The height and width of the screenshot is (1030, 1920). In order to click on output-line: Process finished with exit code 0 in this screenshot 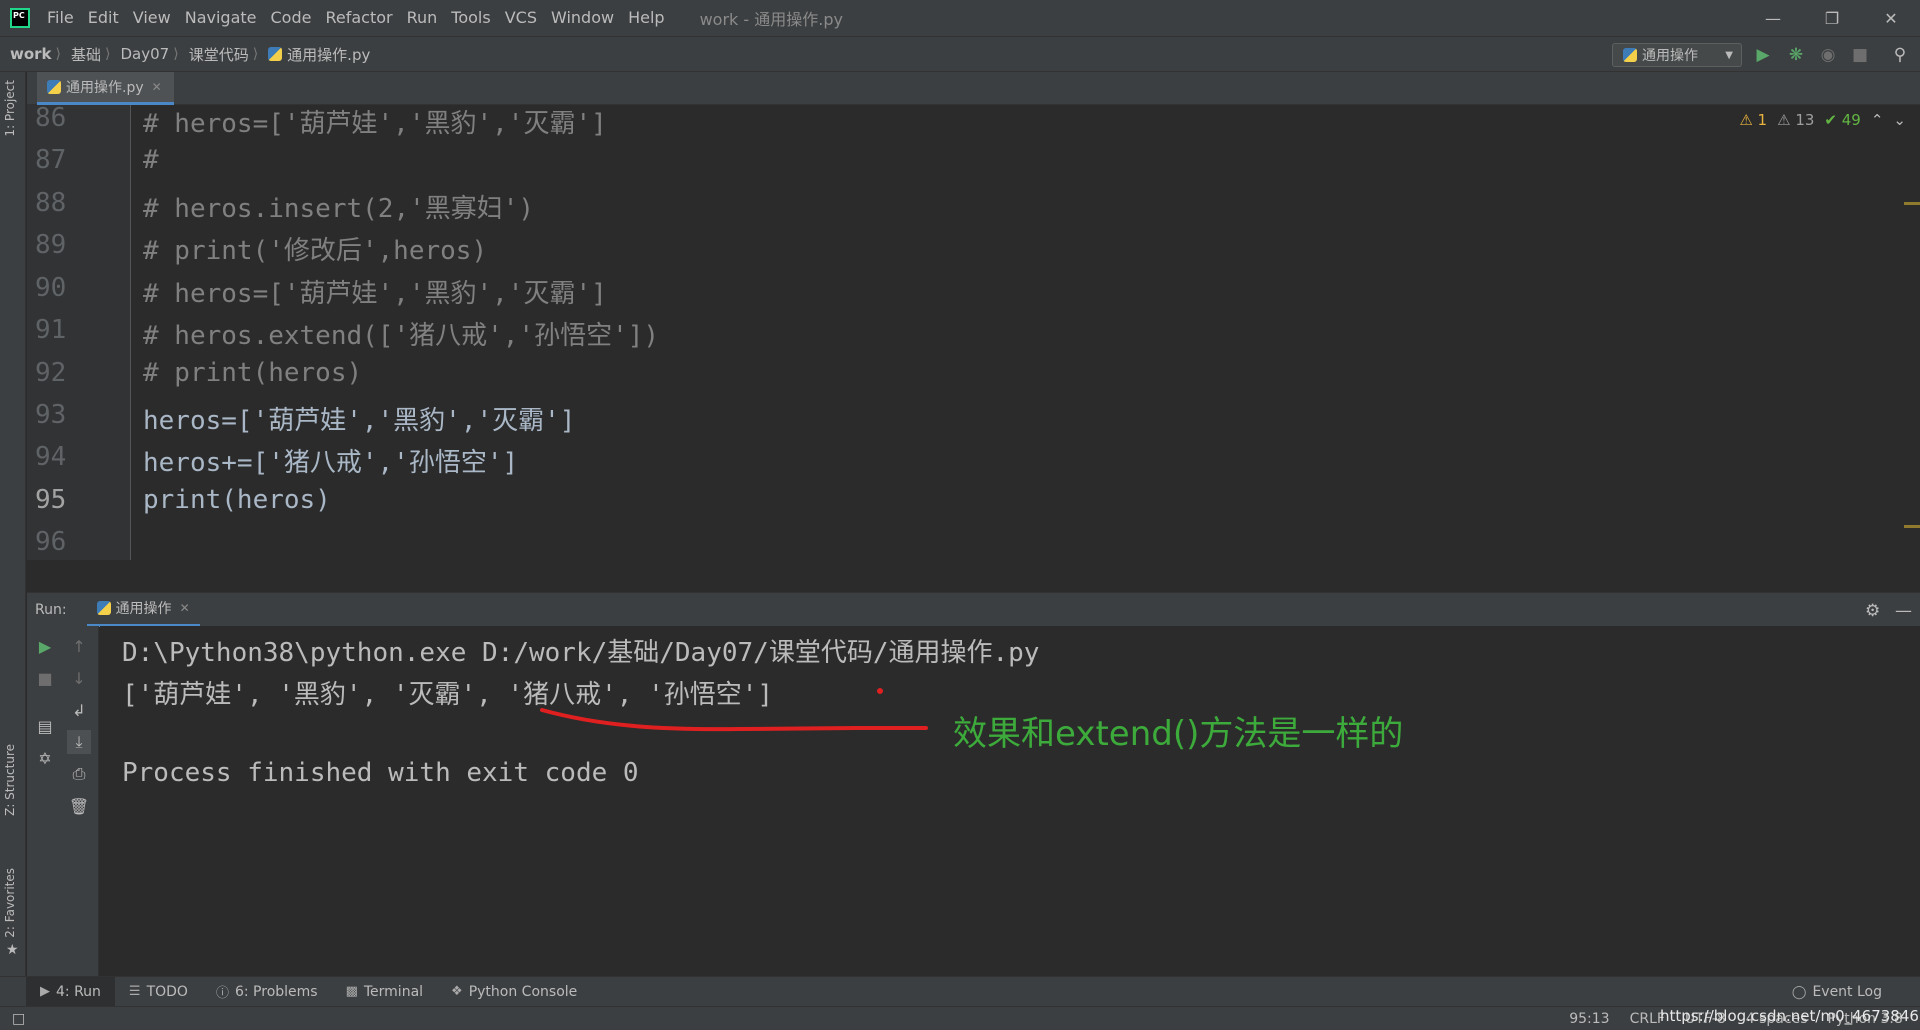, I will do `click(380, 773)`.